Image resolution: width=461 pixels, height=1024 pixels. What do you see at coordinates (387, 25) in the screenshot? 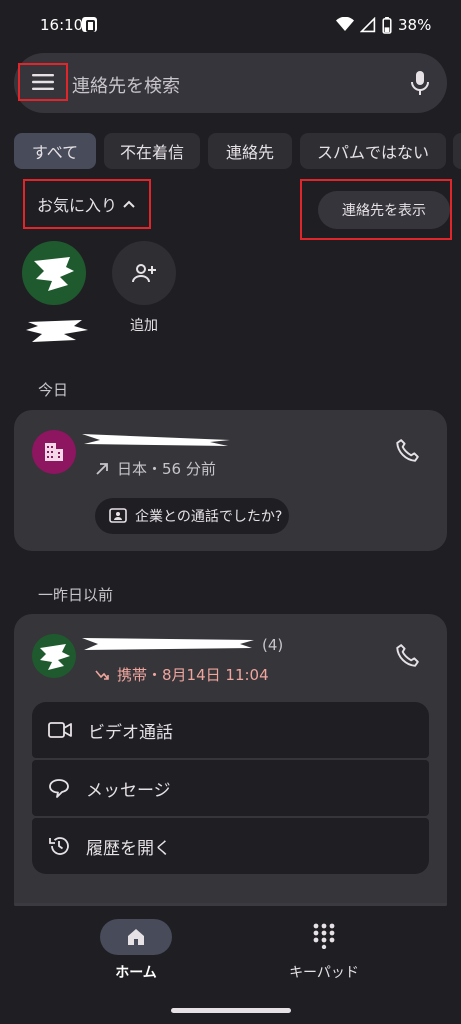
I see `battery-icon` at bounding box center [387, 25].